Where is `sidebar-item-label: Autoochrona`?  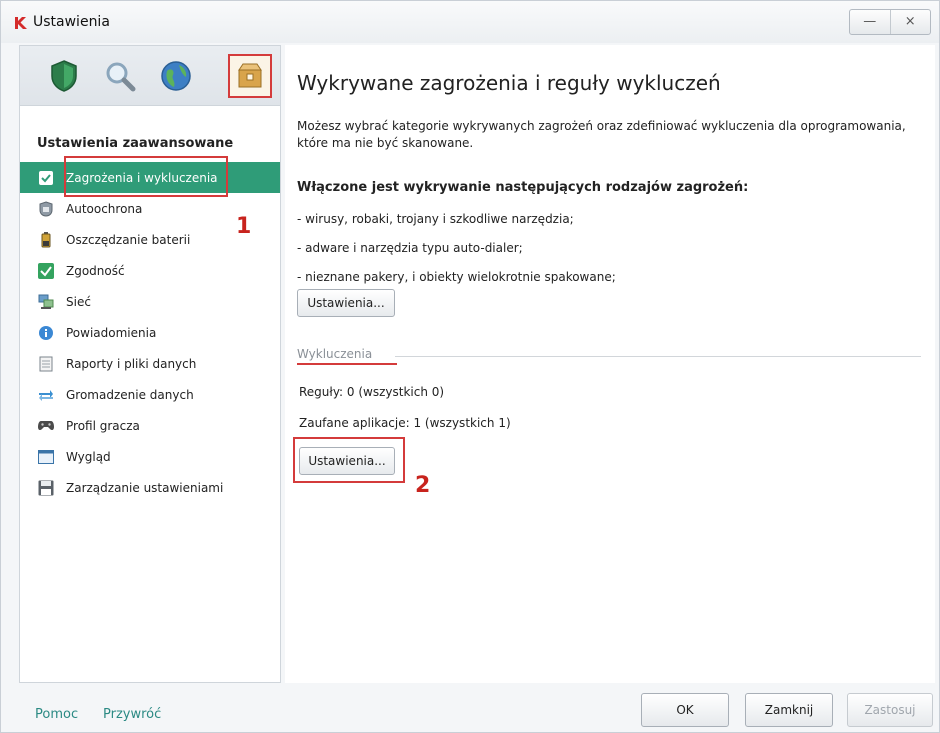
sidebar-item-label: Autoochrona is located at coordinates (104, 208).